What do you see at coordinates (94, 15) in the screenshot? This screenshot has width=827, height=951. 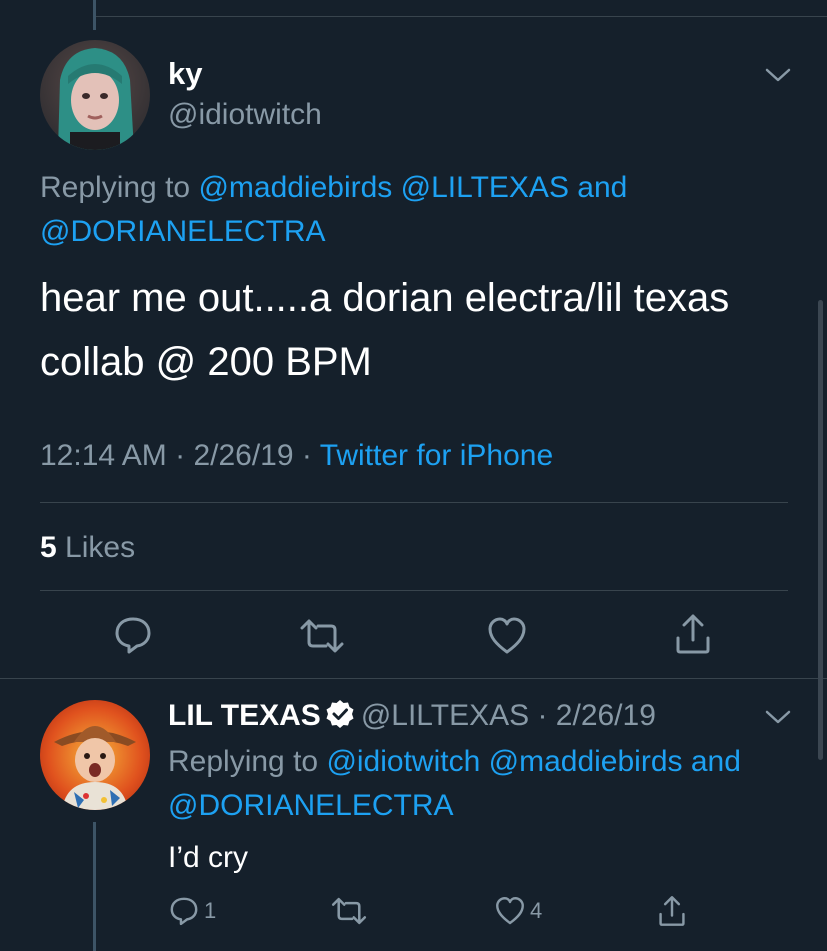 I see `thread-line-top` at bounding box center [94, 15].